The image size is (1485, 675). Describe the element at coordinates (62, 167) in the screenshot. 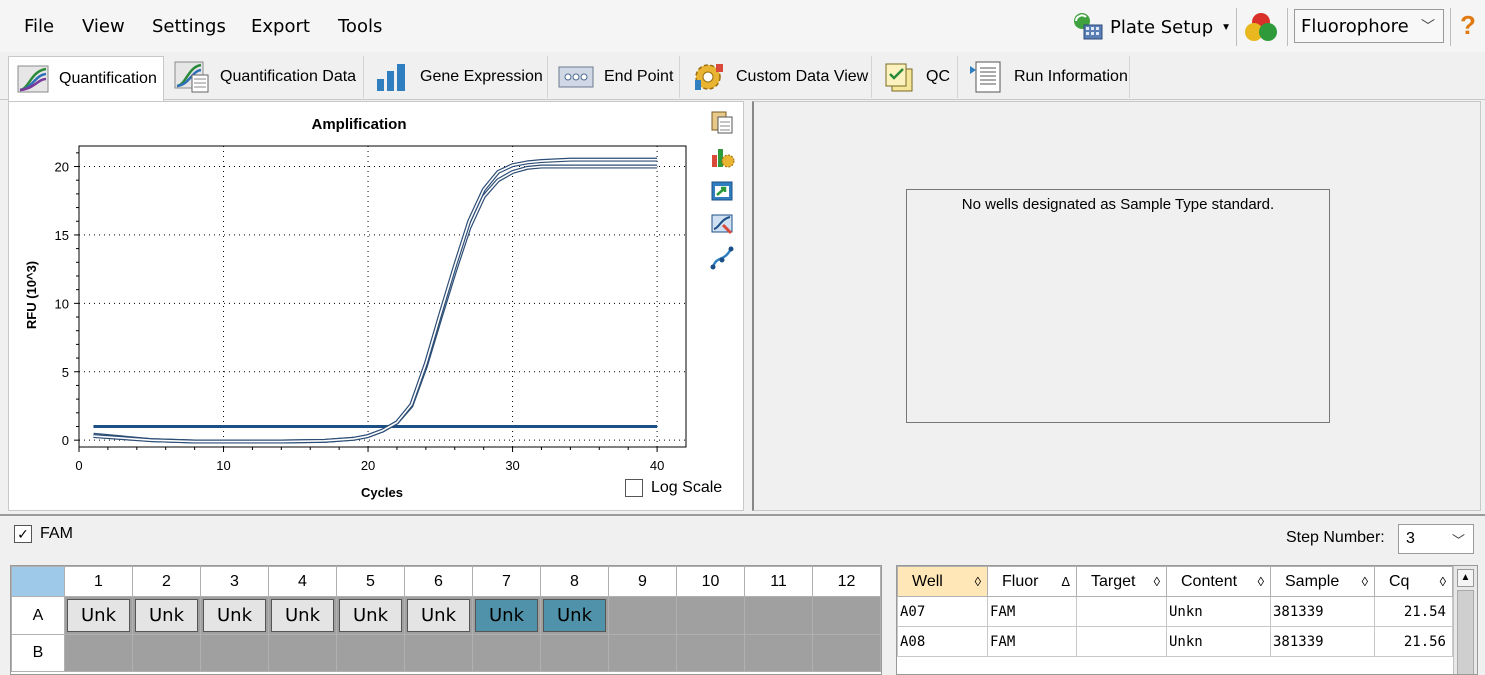

I see `y-tick-label: 20` at that location.